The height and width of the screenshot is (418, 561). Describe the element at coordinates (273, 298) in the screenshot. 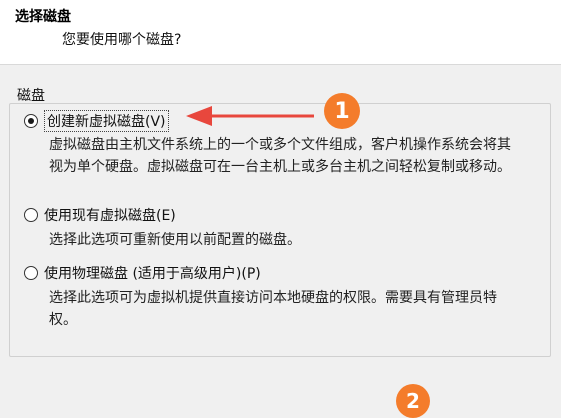

I see `description-line: 选择此选项可为虚拟机提供直接访问本地硬盘的权限。需要具有管理员特` at that location.